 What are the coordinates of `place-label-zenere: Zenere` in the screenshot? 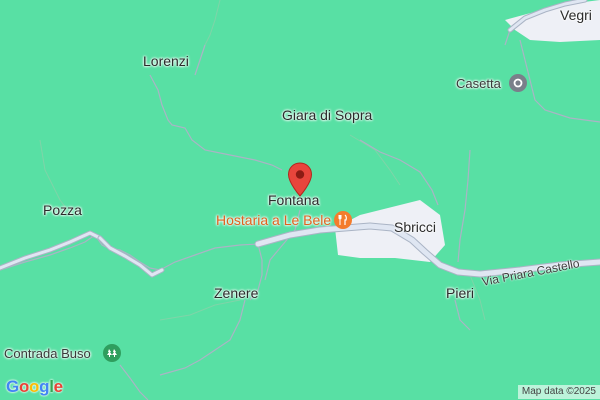 It's located at (236, 293).